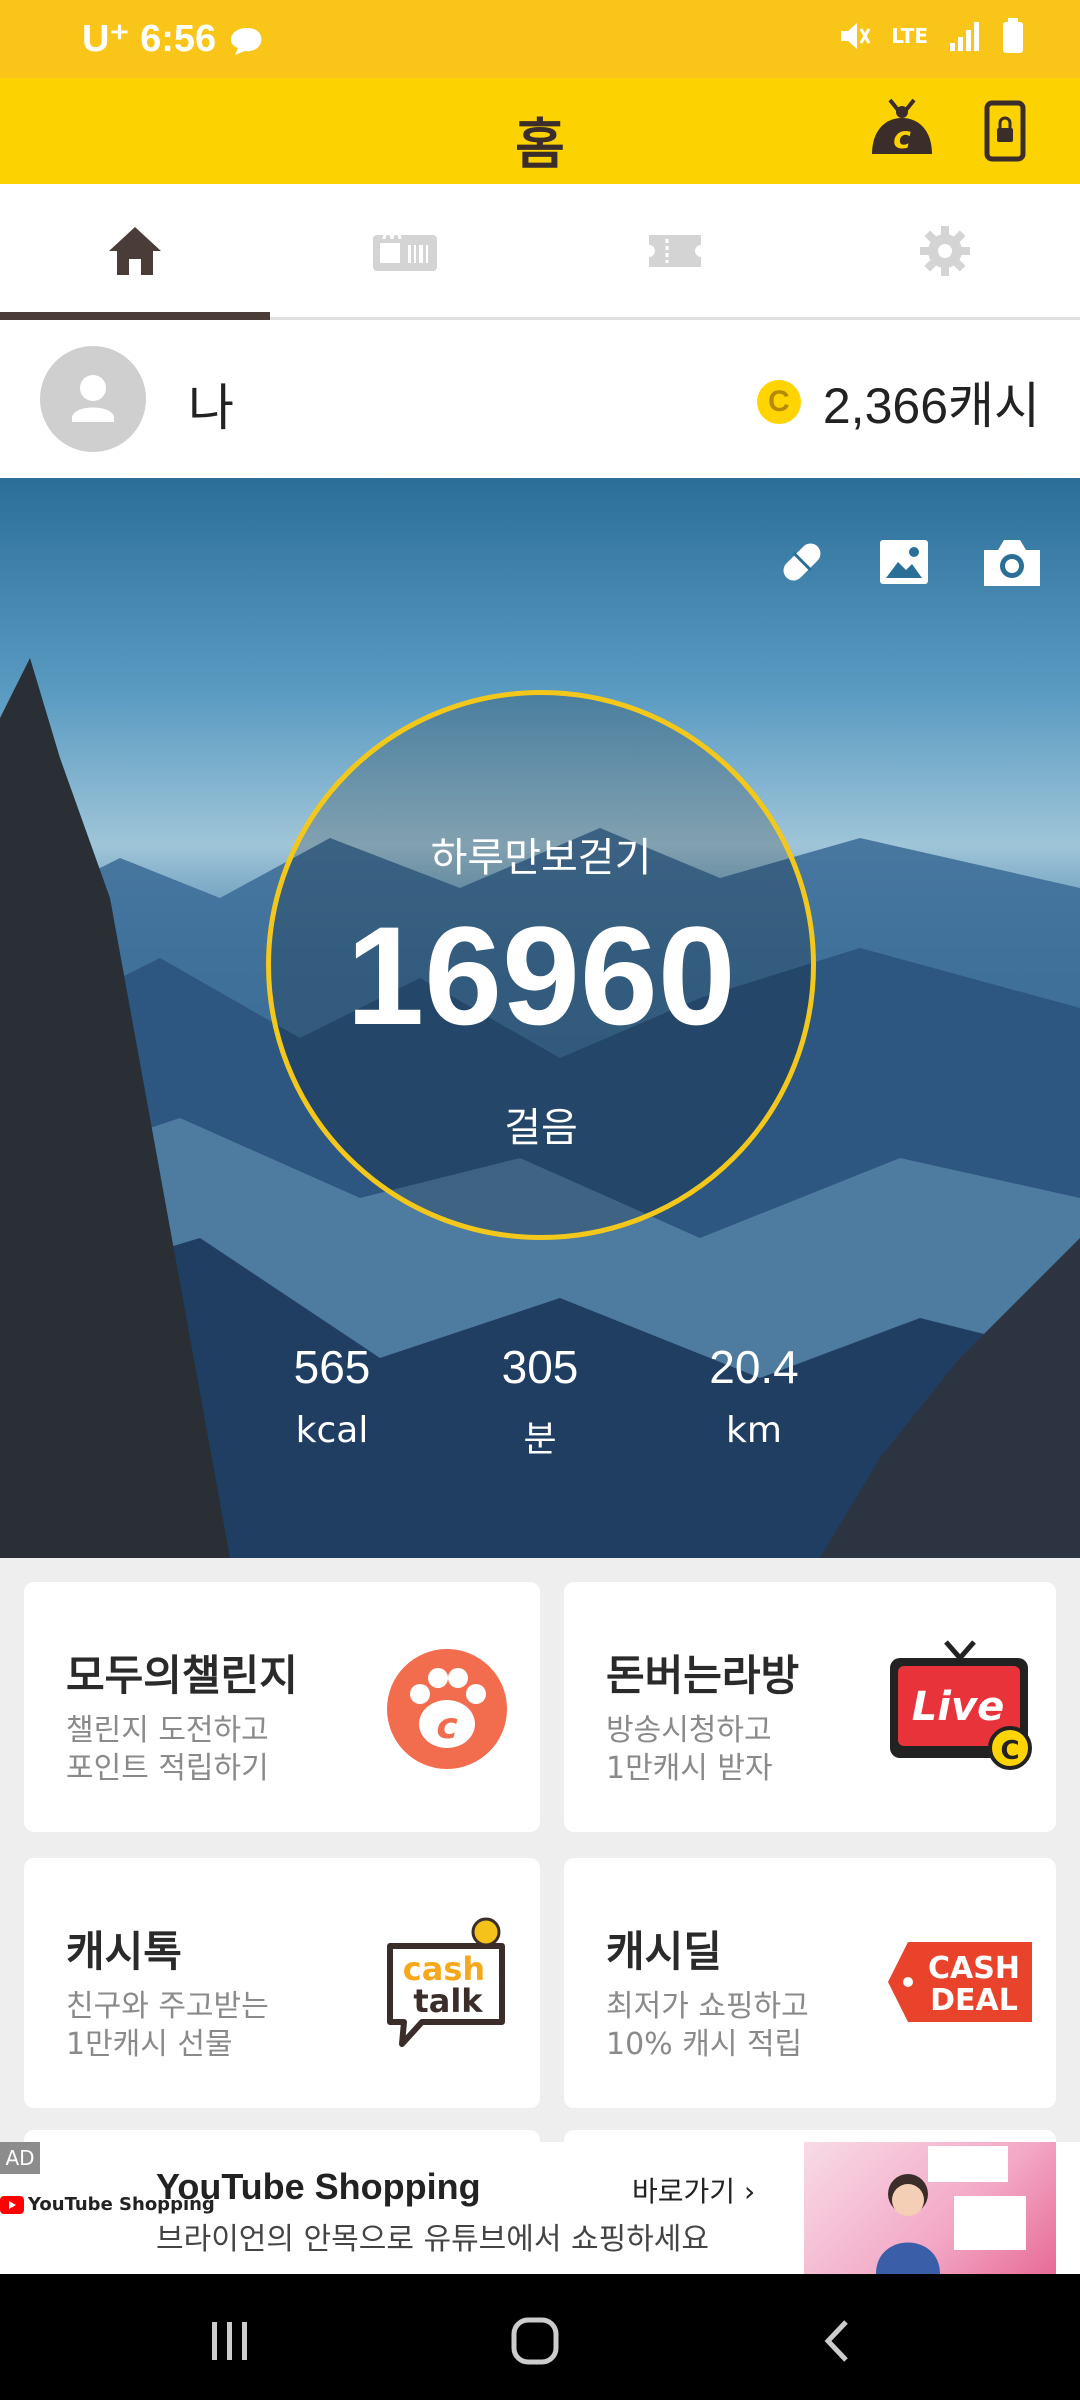 Image resolution: width=1080 pixels, height=2400 pixels. Describe the element at coordinates (246, 41) in the screenshot. I see `chat-notification-icon` at that location.